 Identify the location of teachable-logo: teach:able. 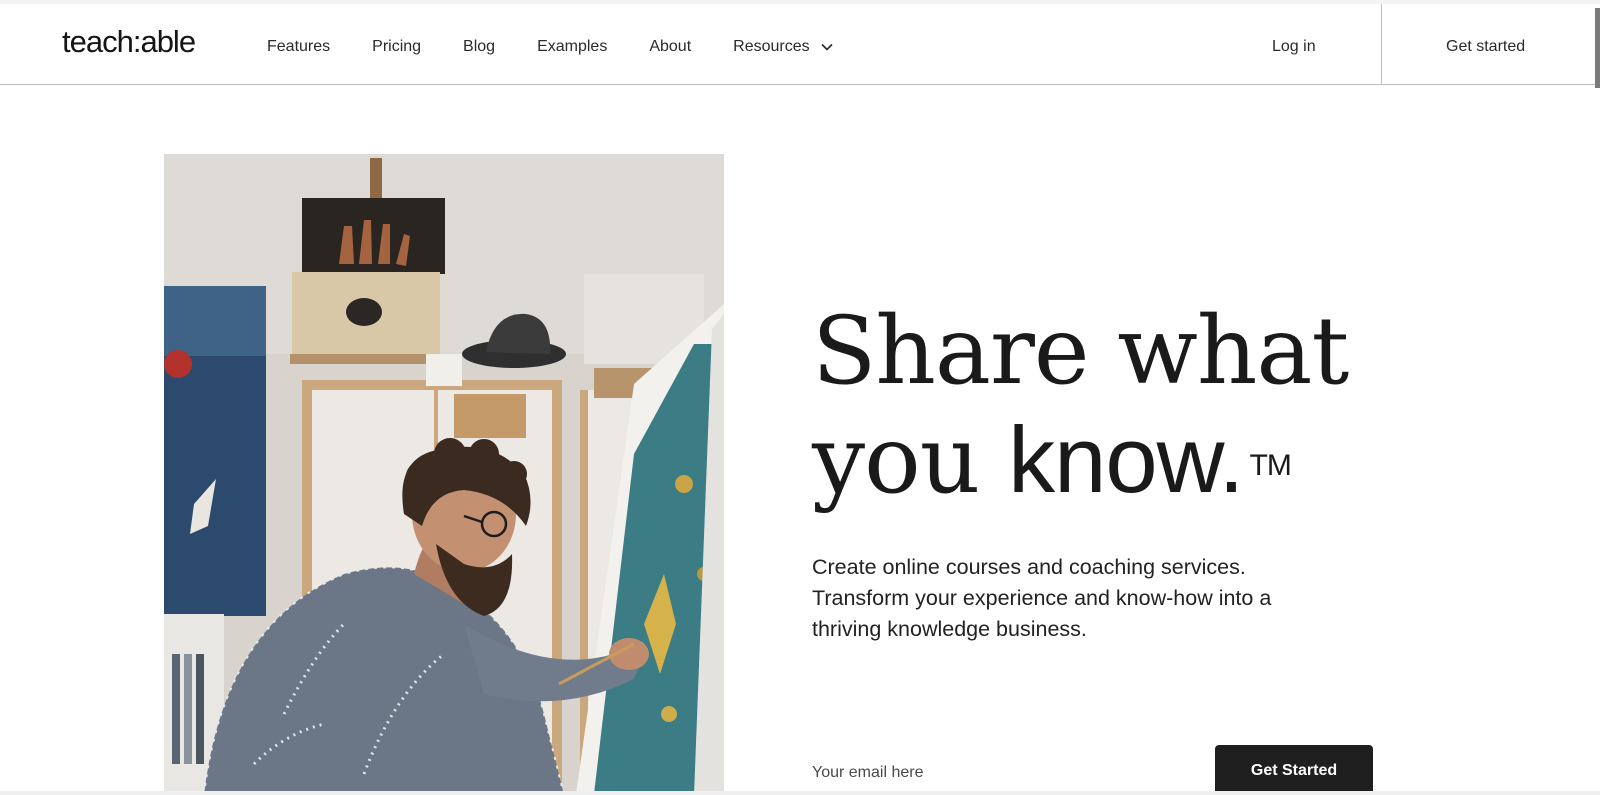
(129, 42).